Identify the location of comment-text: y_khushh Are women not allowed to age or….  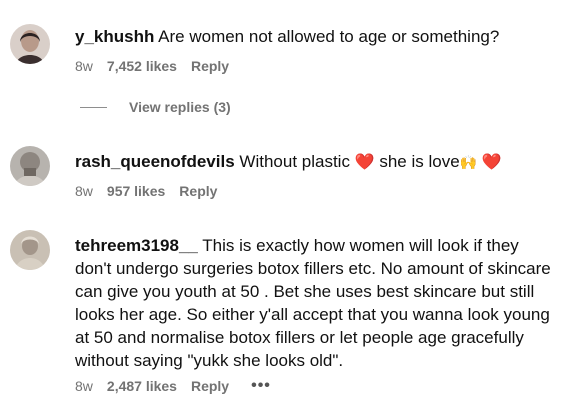
(315, 36).